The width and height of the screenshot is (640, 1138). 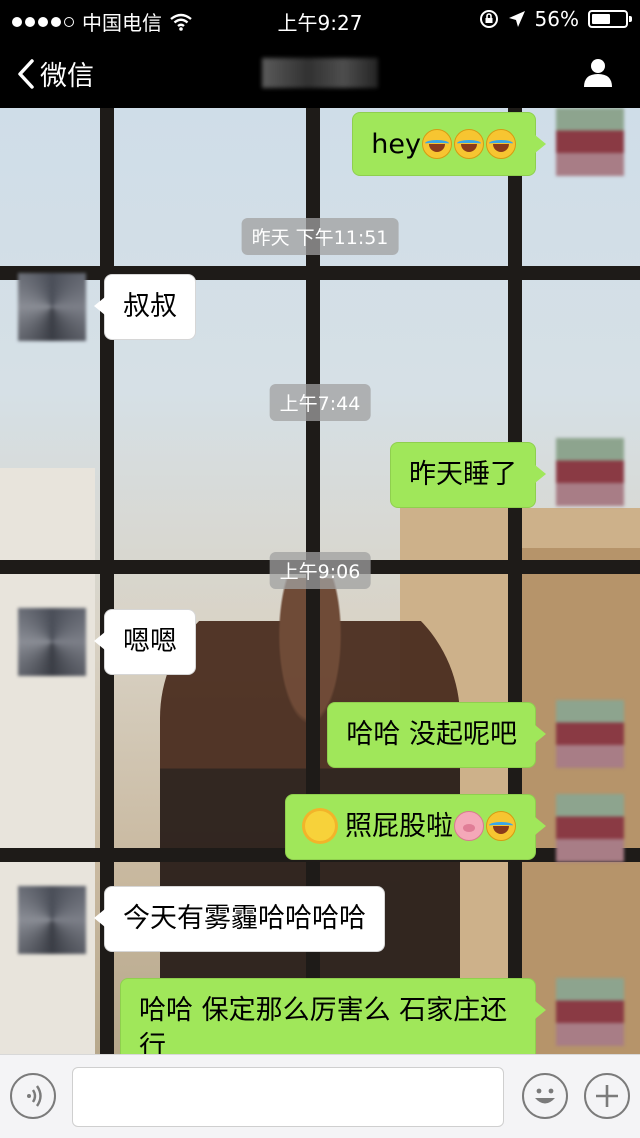 What do you see at coordinates (239, 919) in the screenshot?
I see `message-bubble-incoming: 今天有雾霾哈哈哈哈` at bounding box center [239, 919].